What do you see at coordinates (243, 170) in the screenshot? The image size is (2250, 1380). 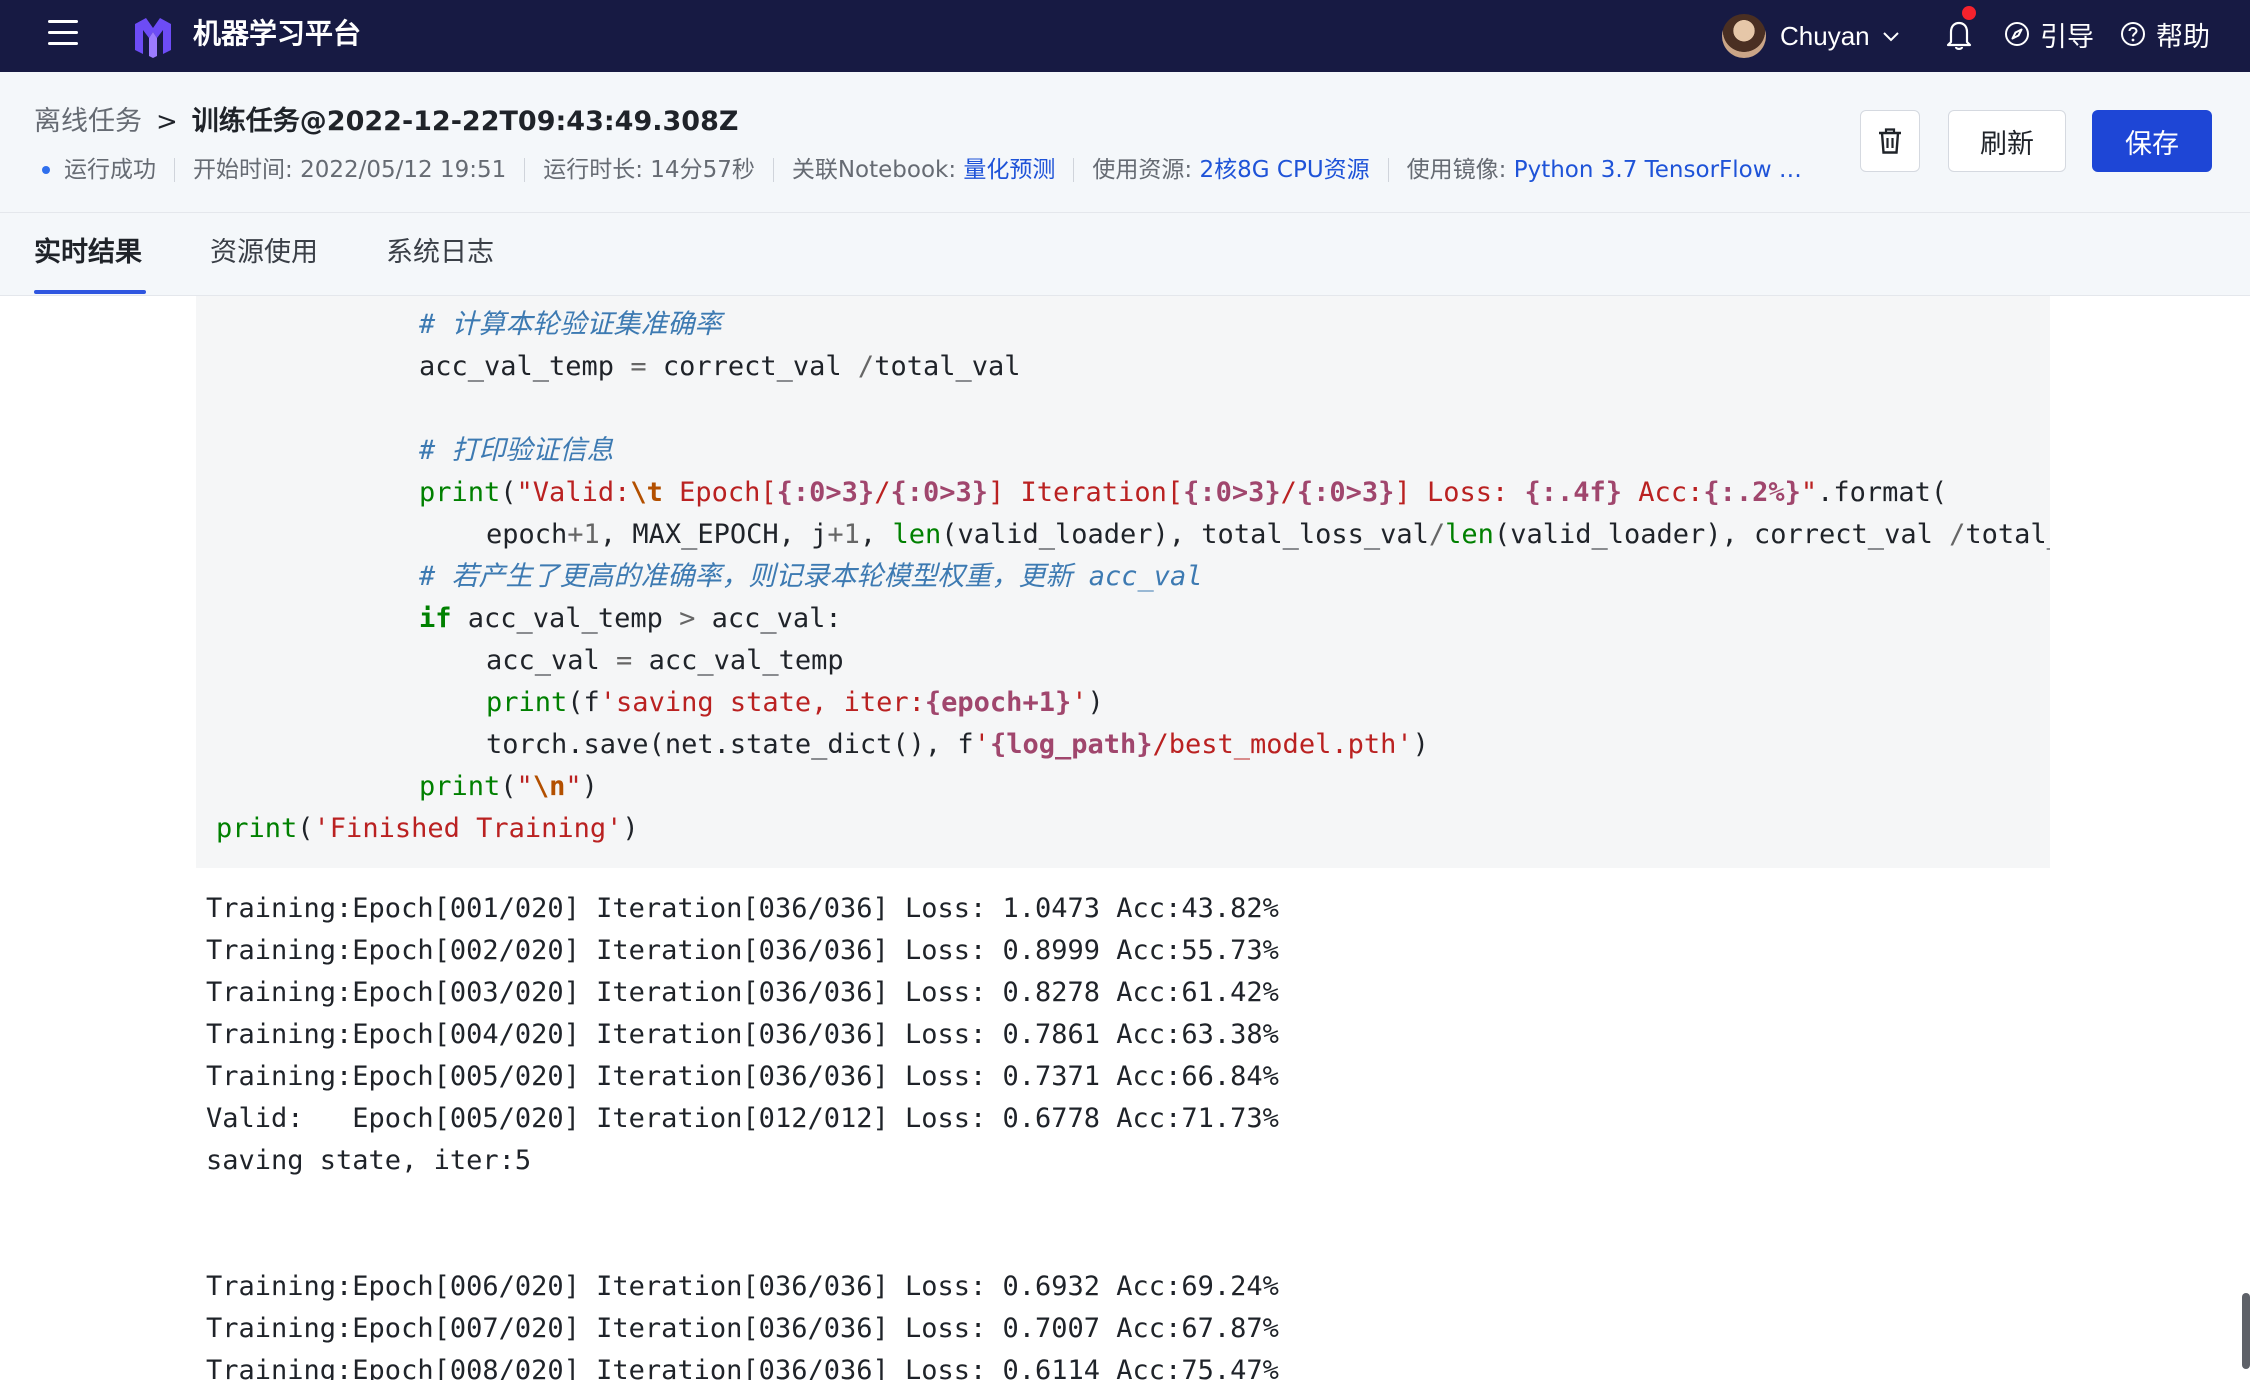 I see `start-time-label: 开始时间:` at bounding box center [243, 170].